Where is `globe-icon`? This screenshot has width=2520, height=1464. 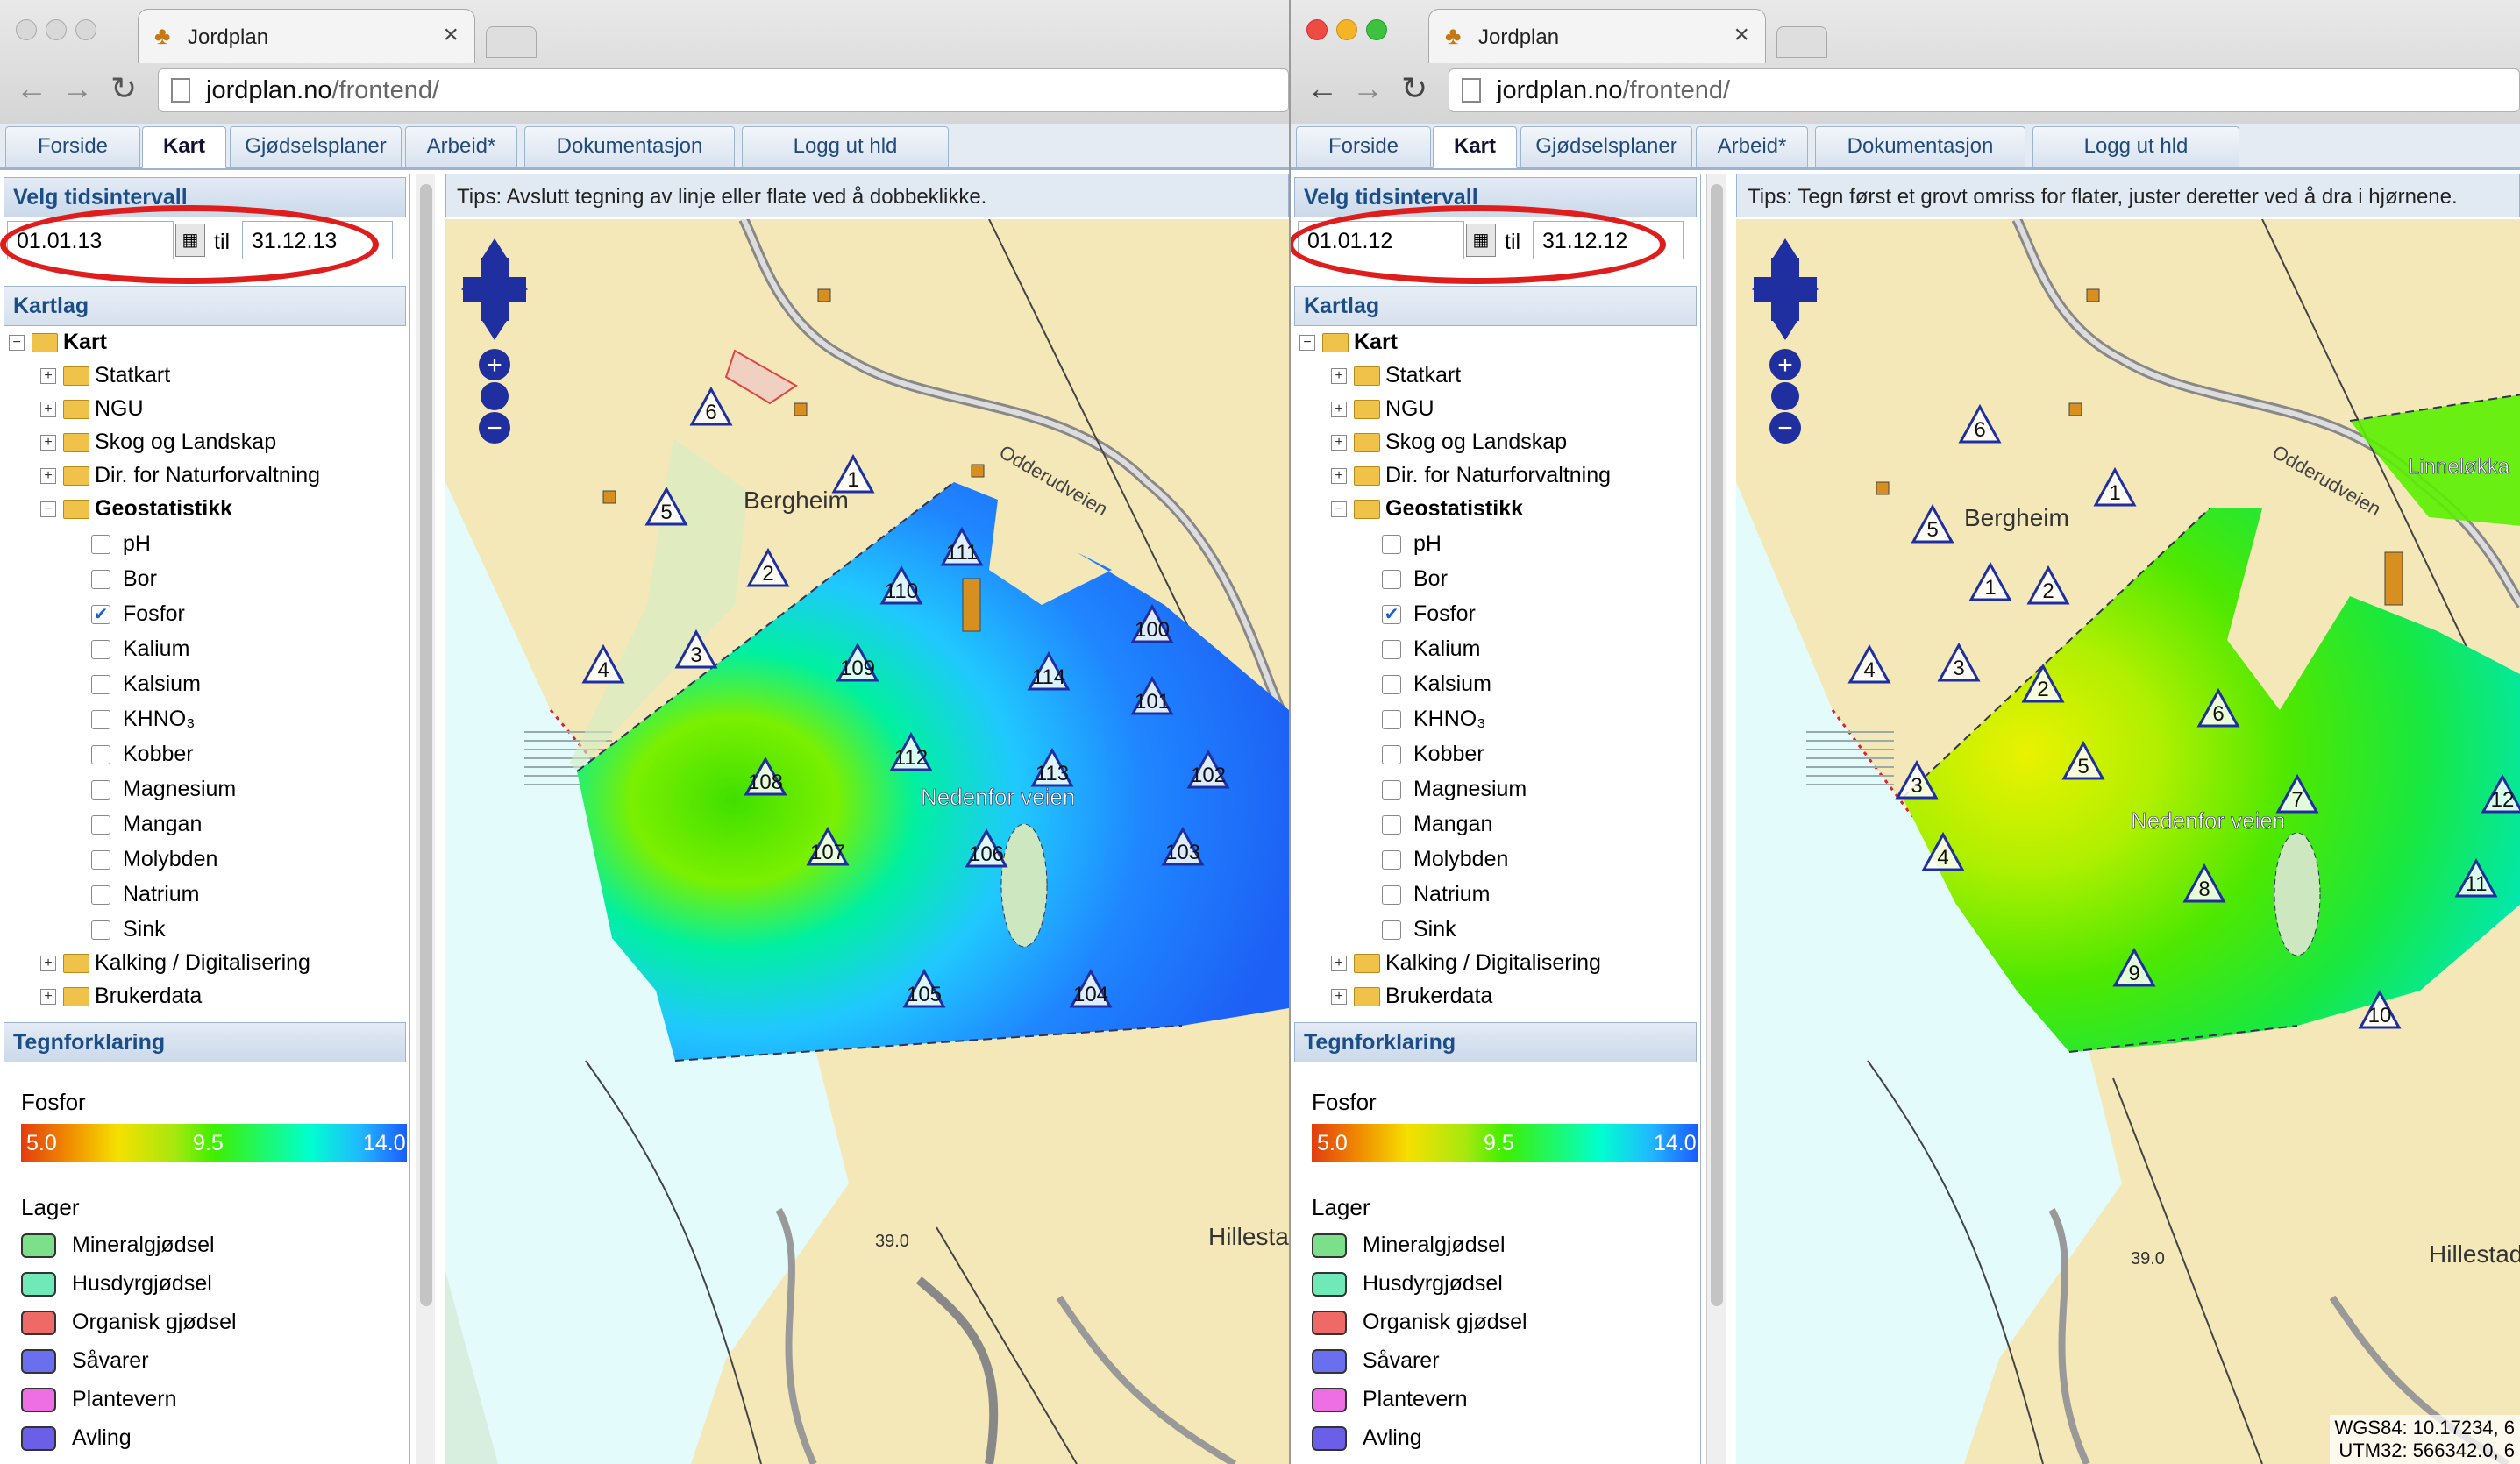
globe-icon is located at coordinates (1785, 396).